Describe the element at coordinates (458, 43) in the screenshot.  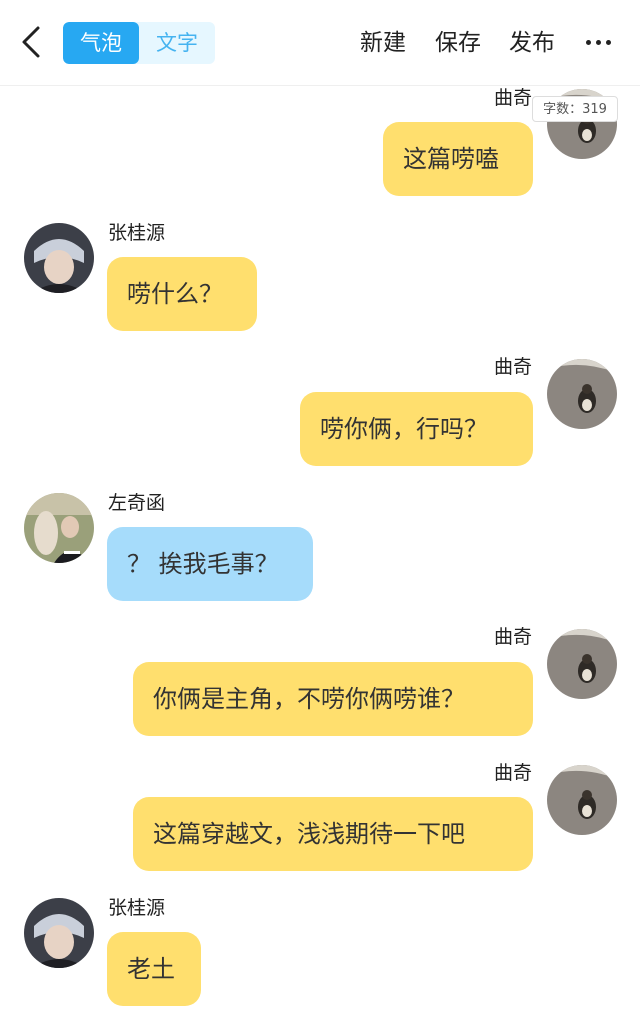
I see `save-button: 保存` at that location.